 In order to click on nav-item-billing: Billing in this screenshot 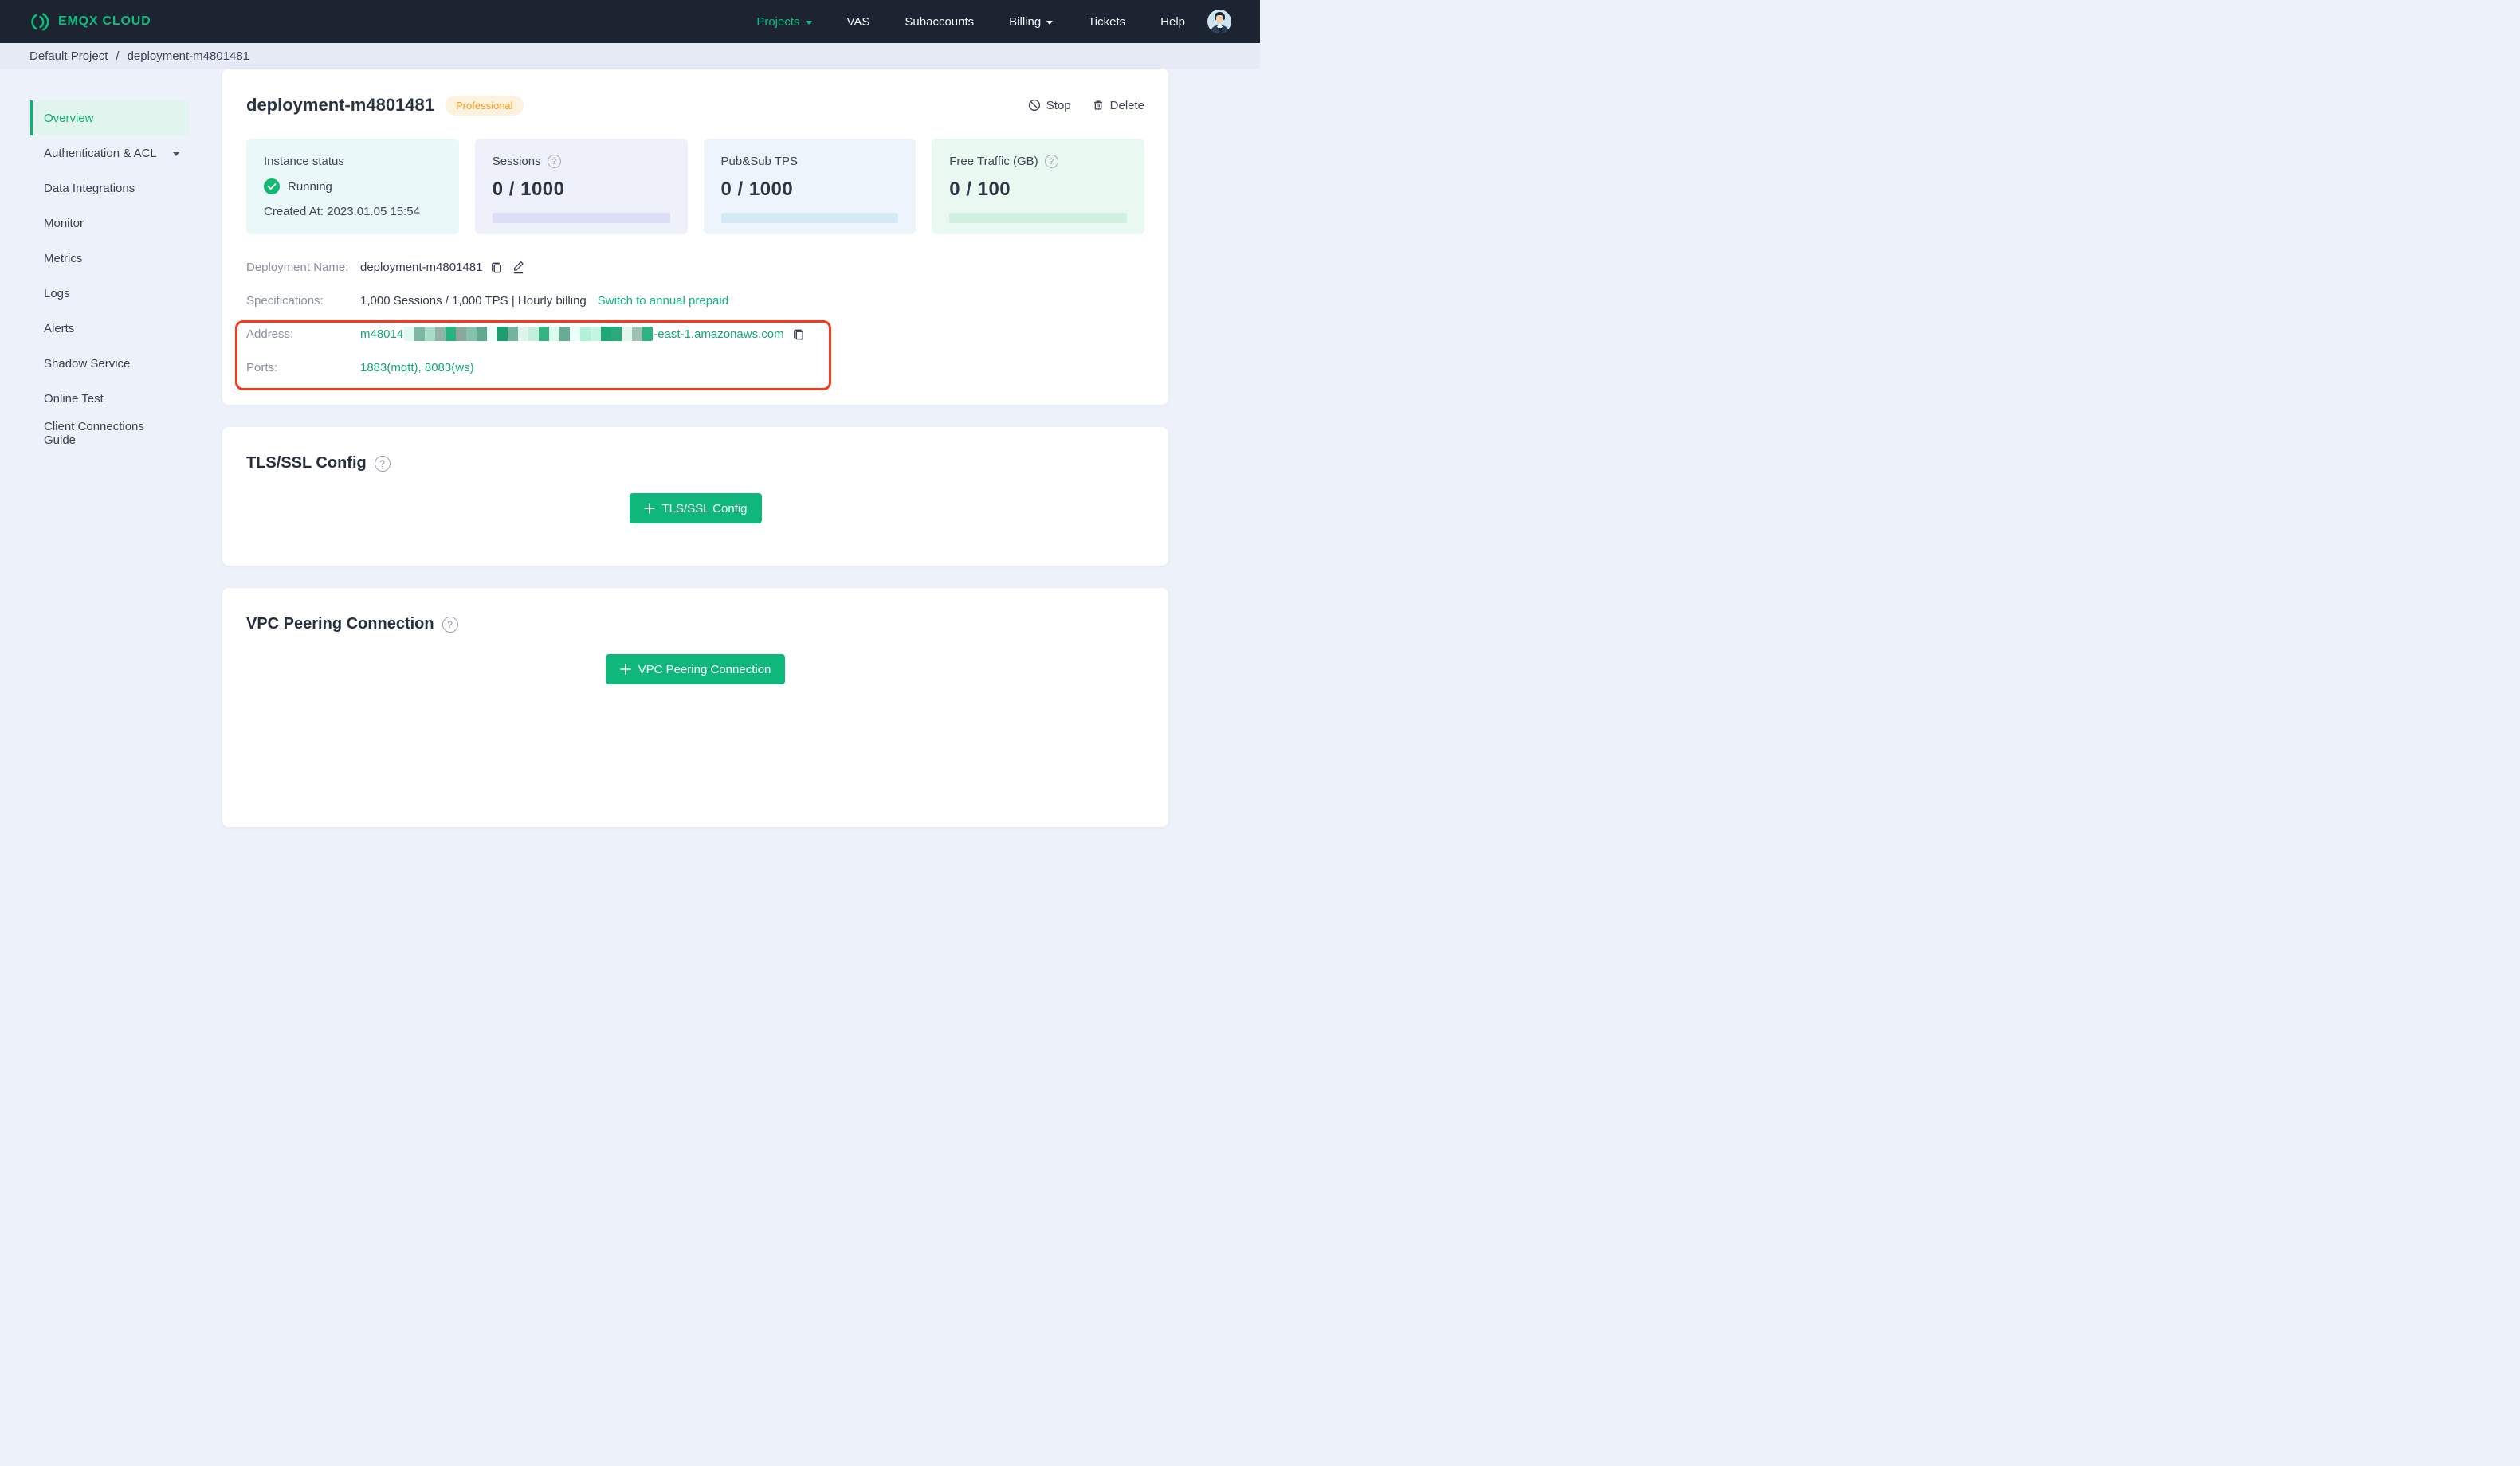, I will do `click(1031, 22)`.